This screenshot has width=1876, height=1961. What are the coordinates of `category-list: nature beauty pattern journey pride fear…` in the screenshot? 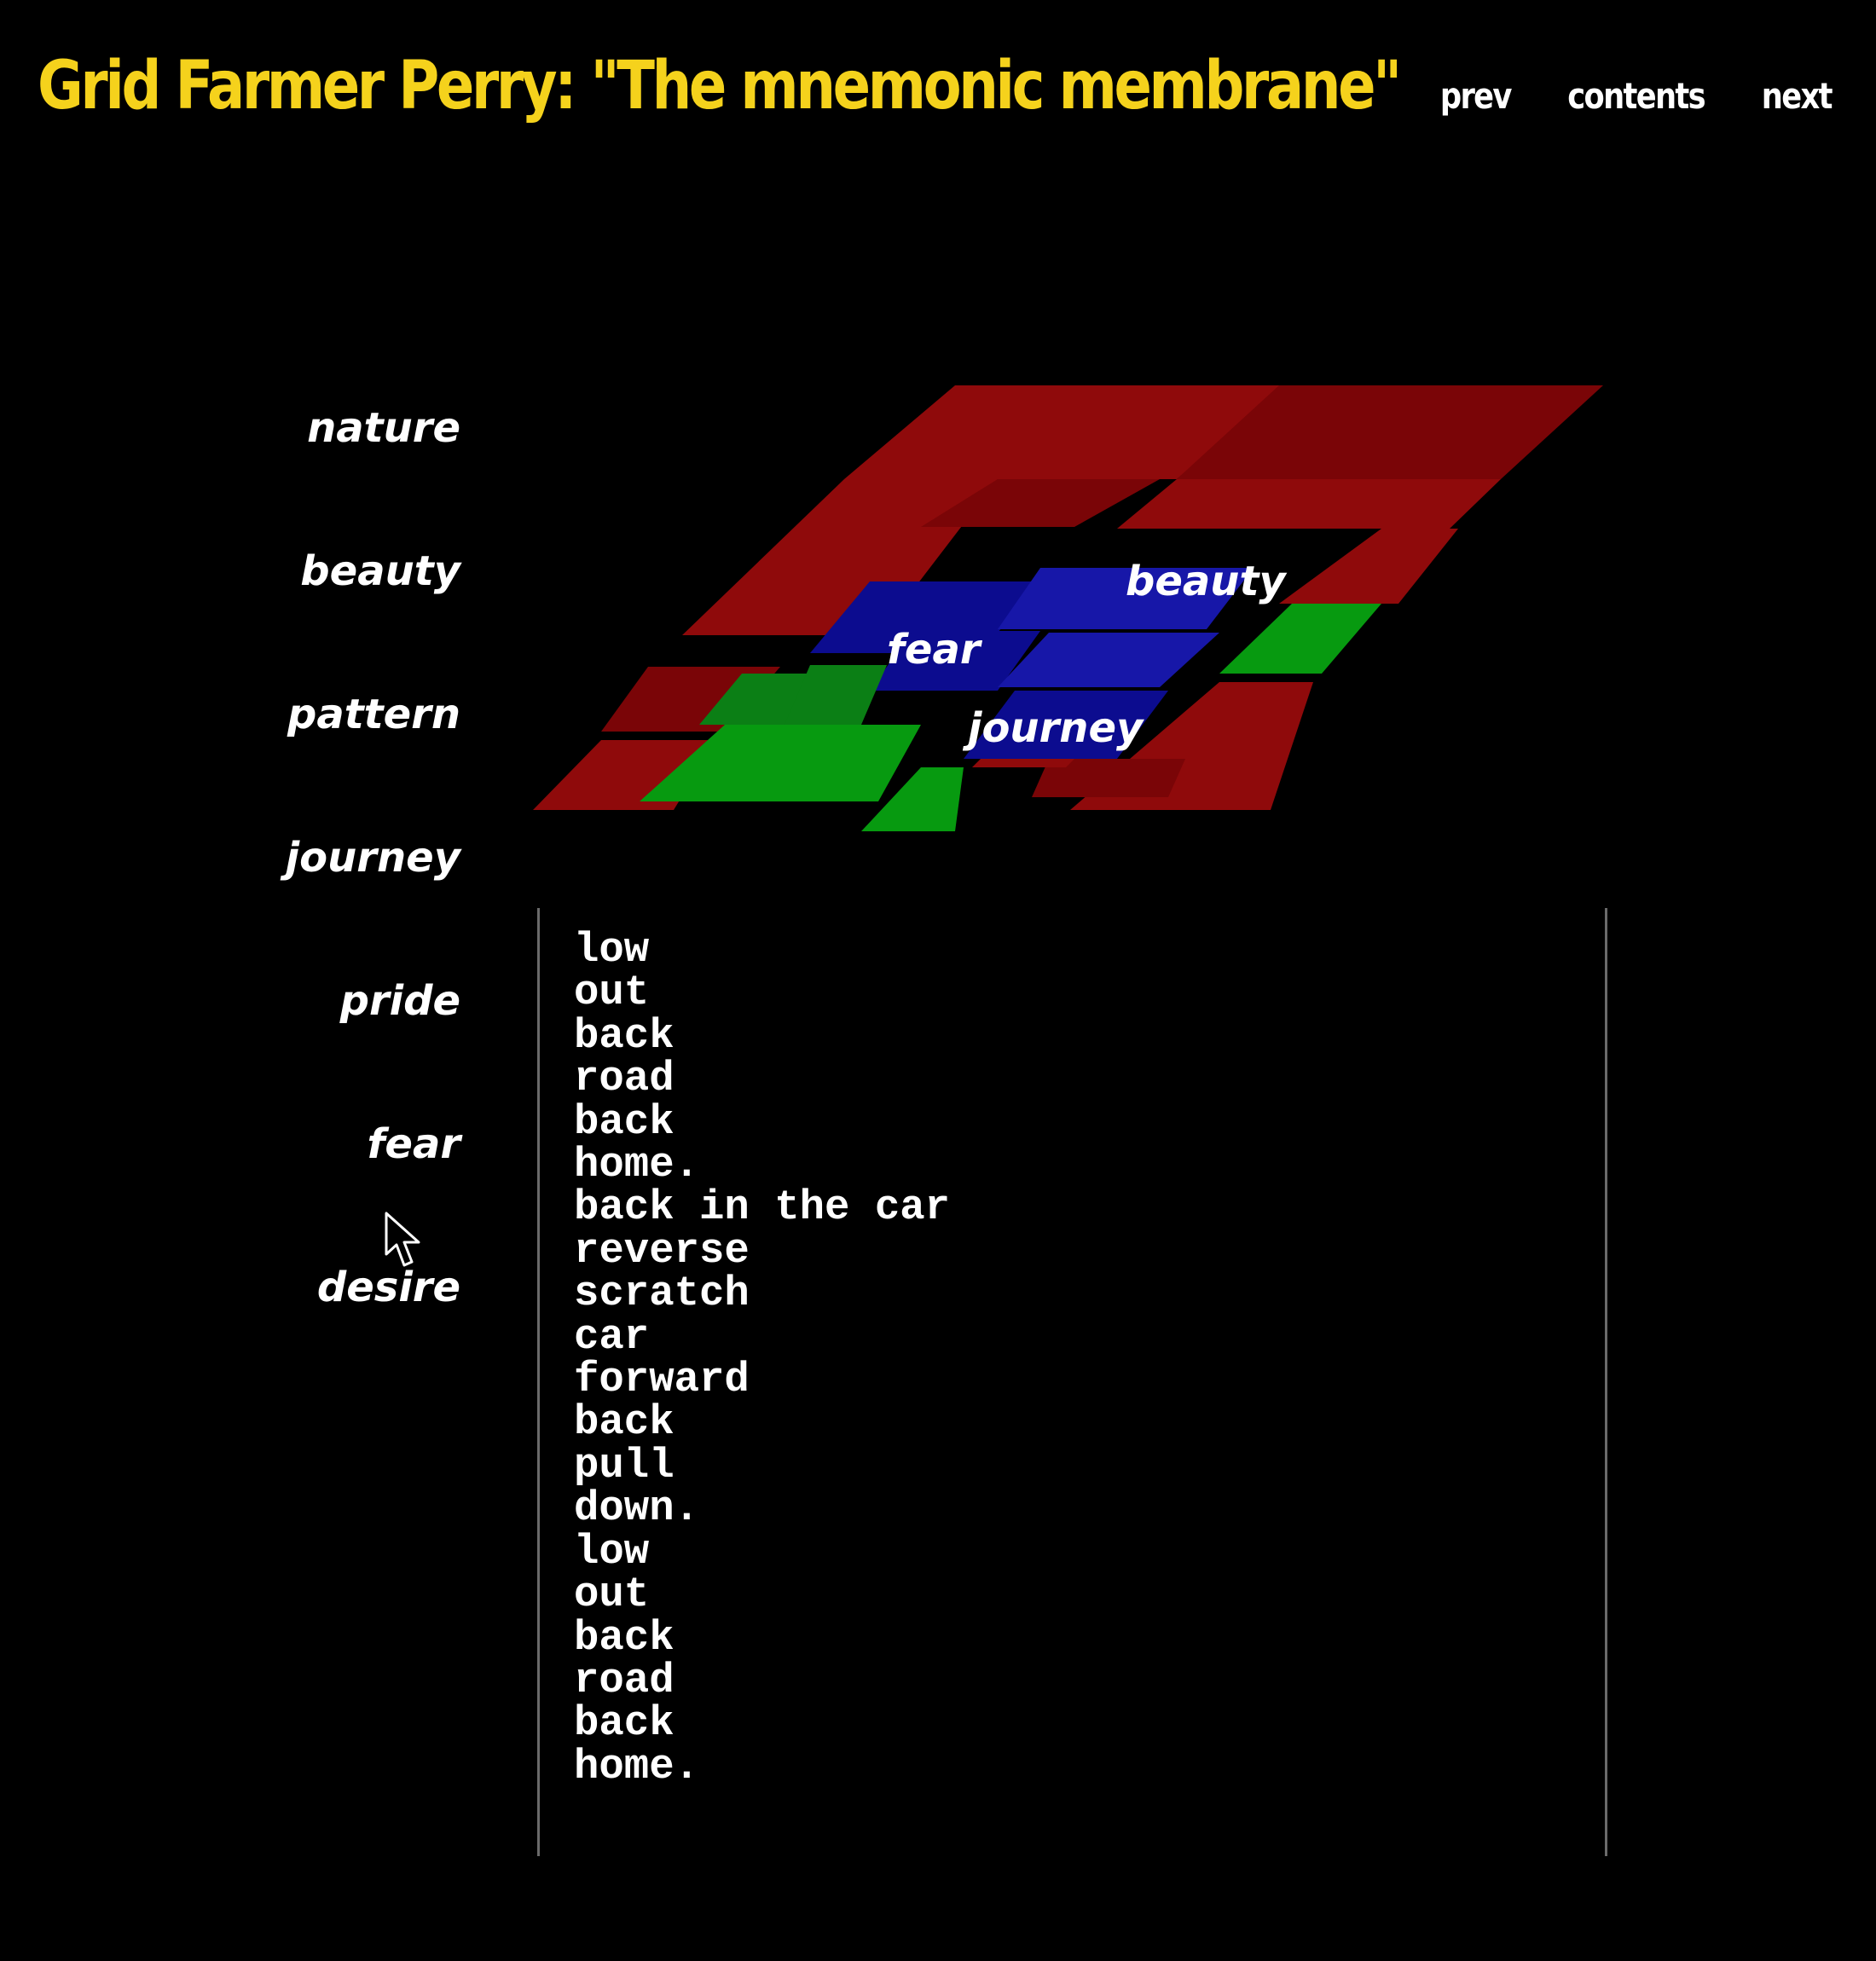 It's located at (353, 902).